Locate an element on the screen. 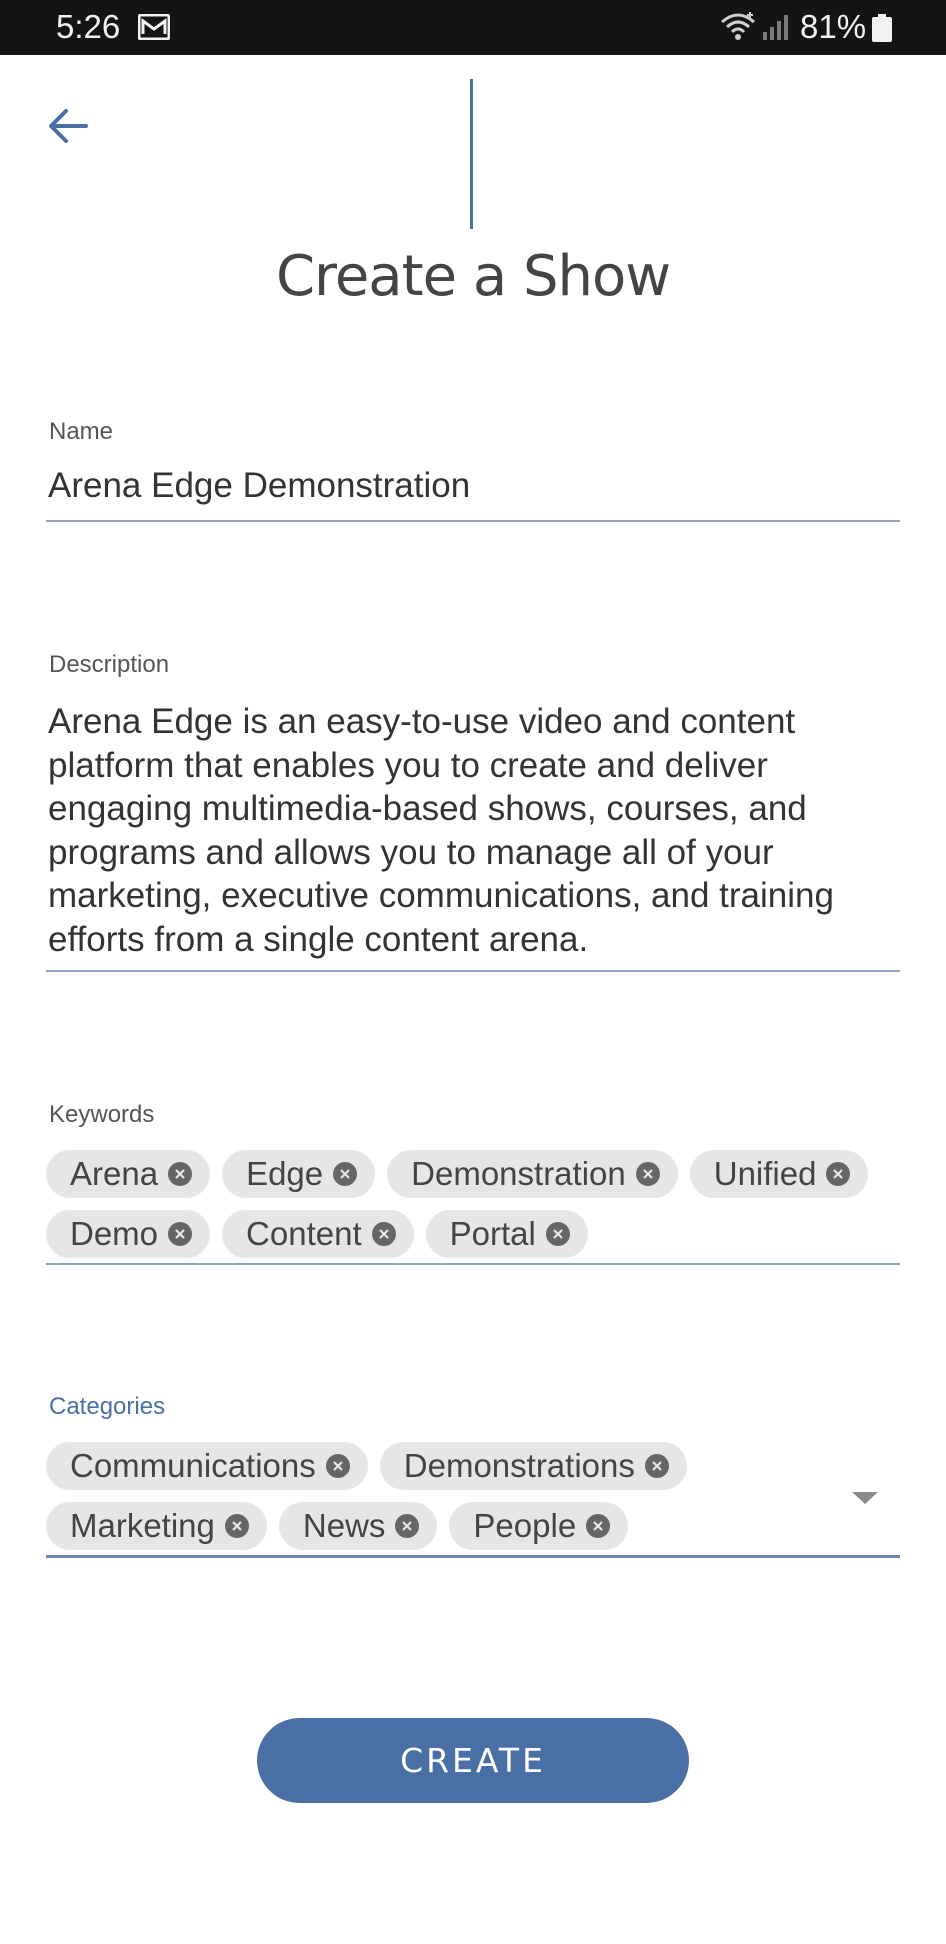 The width and height of the screenshot is (946, 1944). category-chip-label: People is located at coordinates (525, 1525).